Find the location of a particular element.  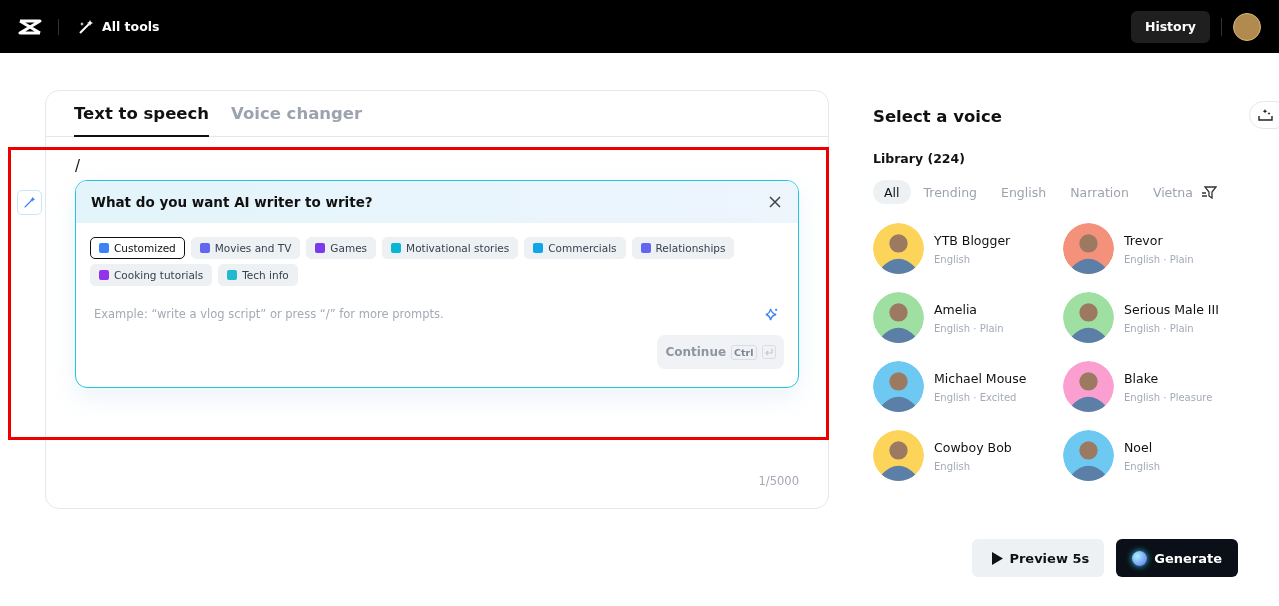

prompt-chip: Tech info is located at coordinates (258, 275).